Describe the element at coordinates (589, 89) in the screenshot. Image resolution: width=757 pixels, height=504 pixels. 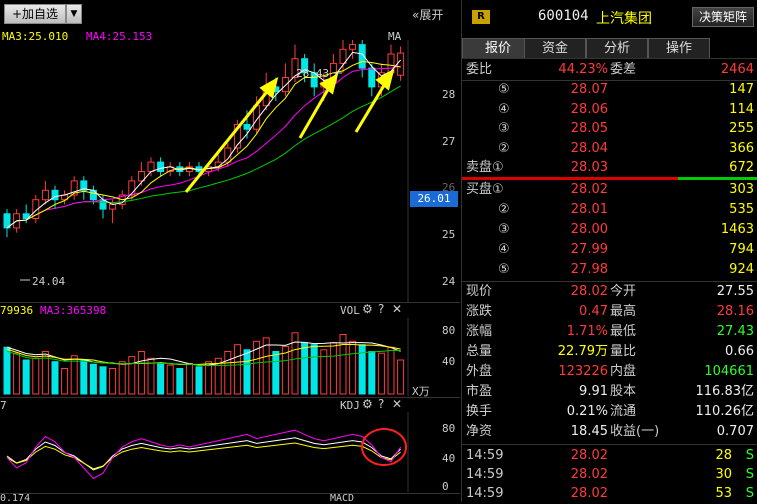
I see `sell-price: 28.07` at that location.